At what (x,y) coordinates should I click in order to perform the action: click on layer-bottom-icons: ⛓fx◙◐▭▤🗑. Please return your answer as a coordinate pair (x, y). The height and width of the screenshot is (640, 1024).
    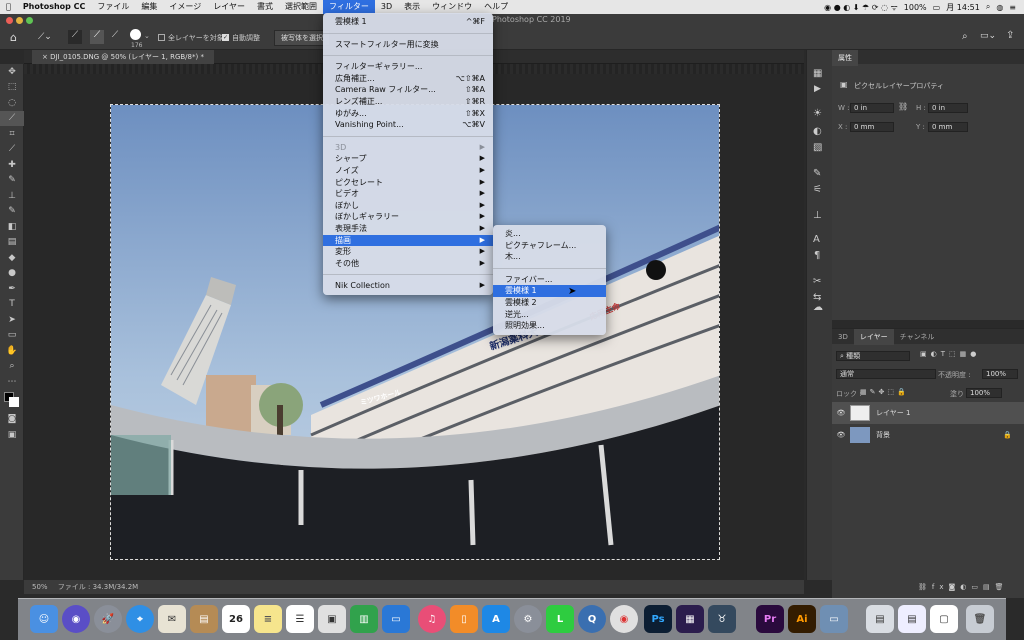
    Looking at the image, I should click on (963, 587).